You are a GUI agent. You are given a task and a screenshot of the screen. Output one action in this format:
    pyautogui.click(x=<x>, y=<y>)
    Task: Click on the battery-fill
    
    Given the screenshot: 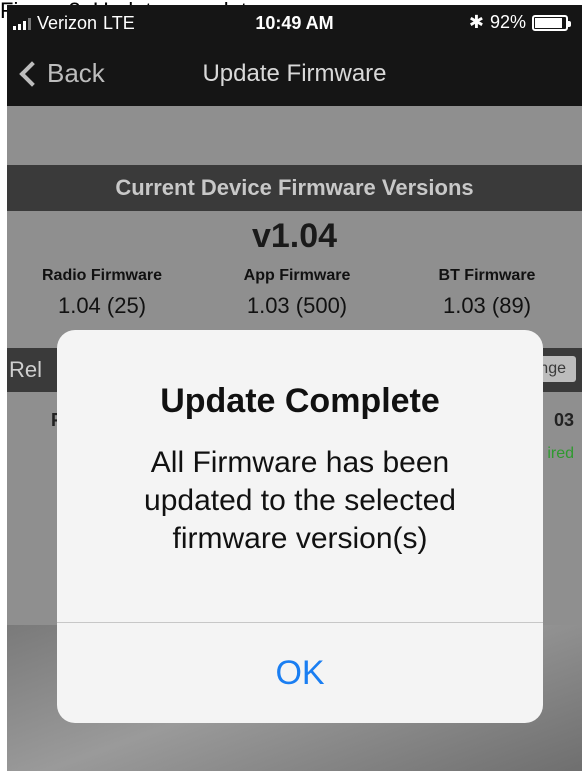 What is the action you would take?
    pyautogui.click(x=549, y=22)
    